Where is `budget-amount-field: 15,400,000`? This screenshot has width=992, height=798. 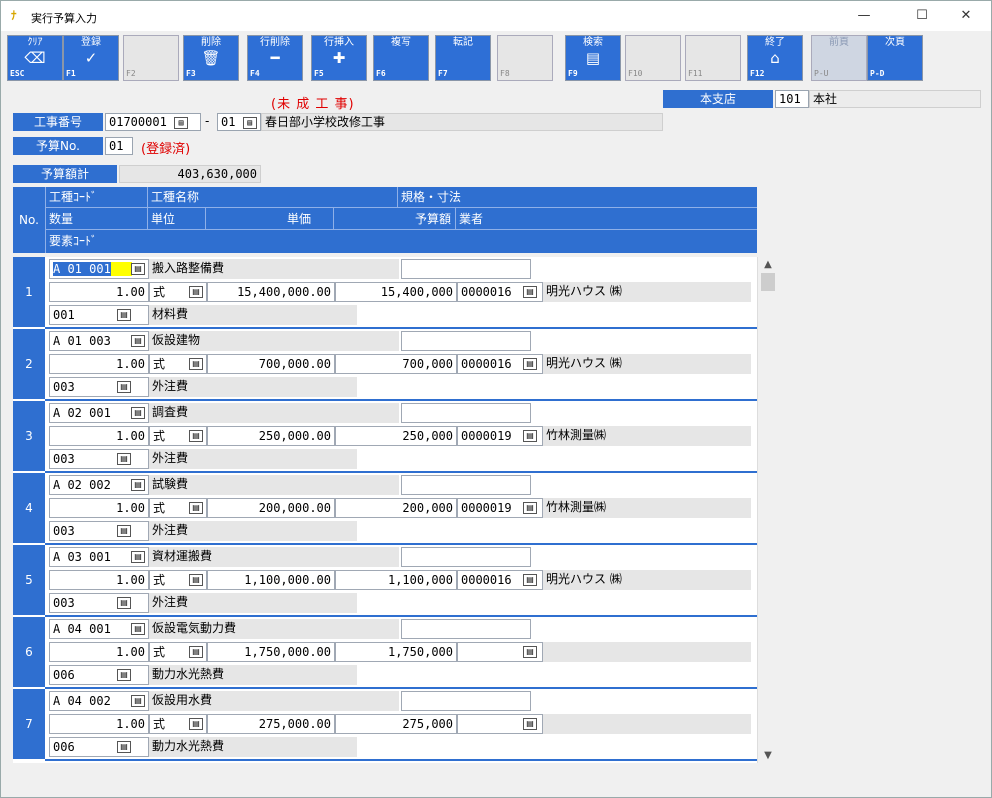 budget-amount-field: 15,400,000 is located at coordinates (396, 292).